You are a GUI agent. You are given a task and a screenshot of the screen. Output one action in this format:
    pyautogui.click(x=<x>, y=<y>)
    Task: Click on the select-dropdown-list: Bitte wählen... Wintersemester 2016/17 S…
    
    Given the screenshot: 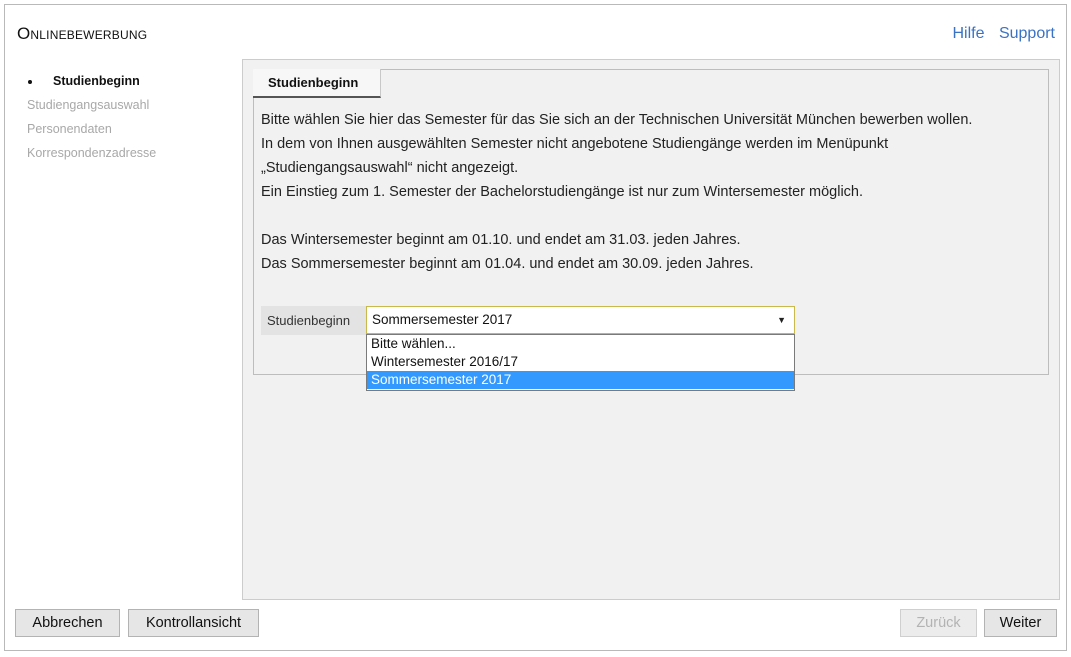 What is the action you would take?
    pyautogui.click(x=580, y=362)
    